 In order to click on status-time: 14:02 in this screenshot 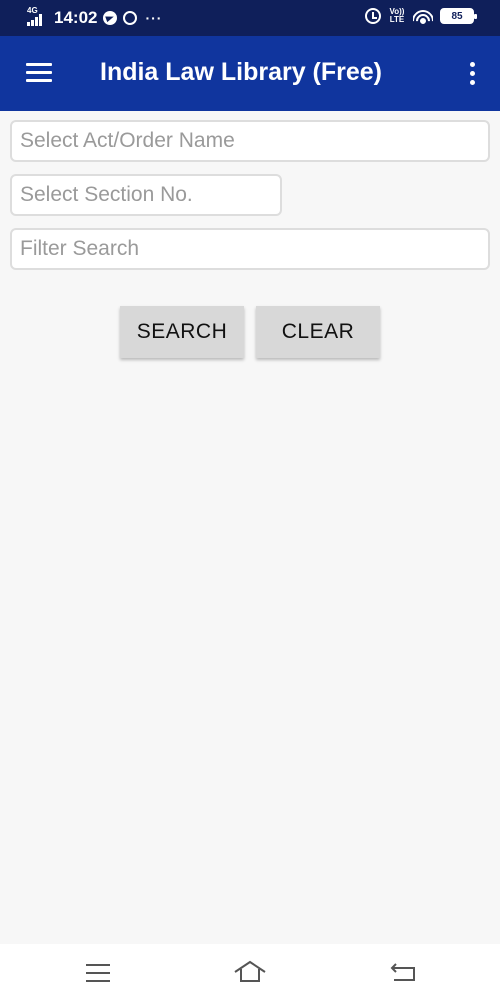, I will do `click(76, 17)`.